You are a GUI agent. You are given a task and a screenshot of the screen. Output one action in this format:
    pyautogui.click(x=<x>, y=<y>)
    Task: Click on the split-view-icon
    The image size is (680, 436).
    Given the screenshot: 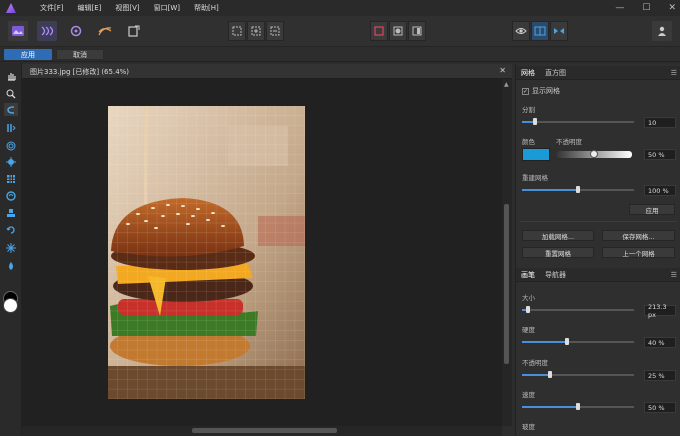 What is the action you would take?
    pyautogui.click(x=540, y=31)
    